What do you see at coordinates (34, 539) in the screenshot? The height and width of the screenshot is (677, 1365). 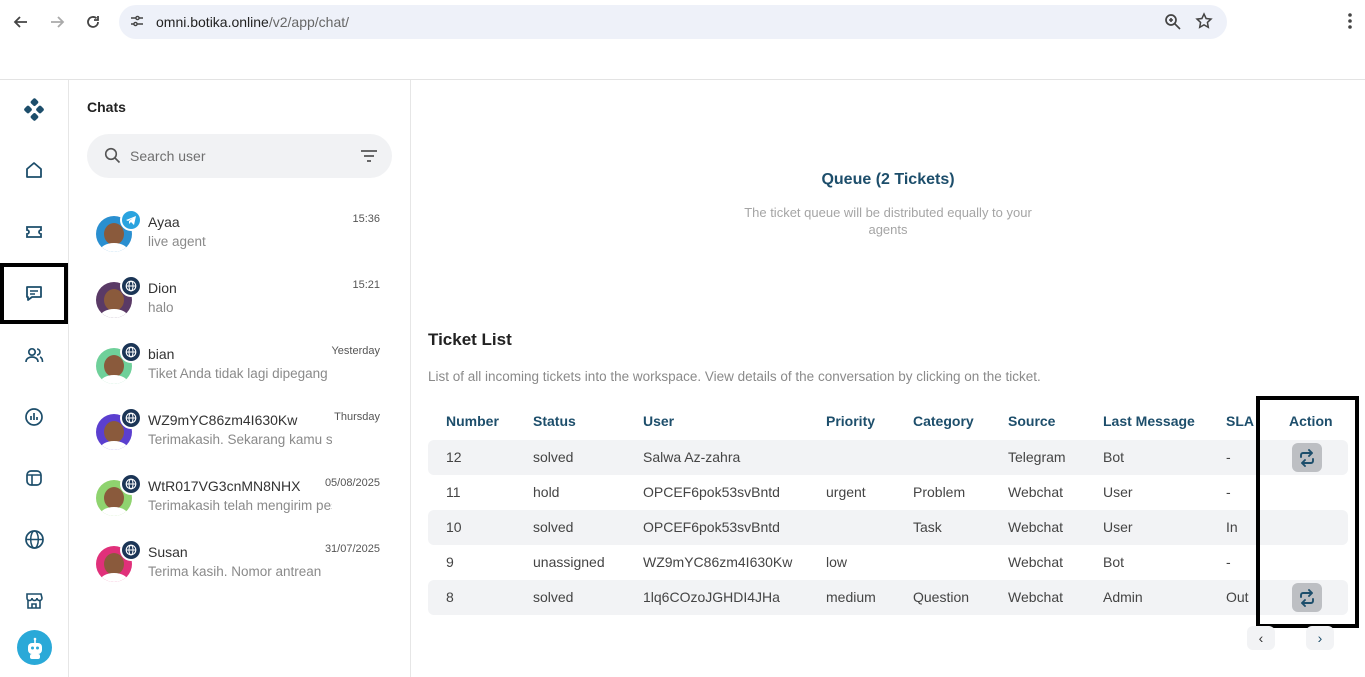 I see `globe-icon` at bounding box center [34, 539].